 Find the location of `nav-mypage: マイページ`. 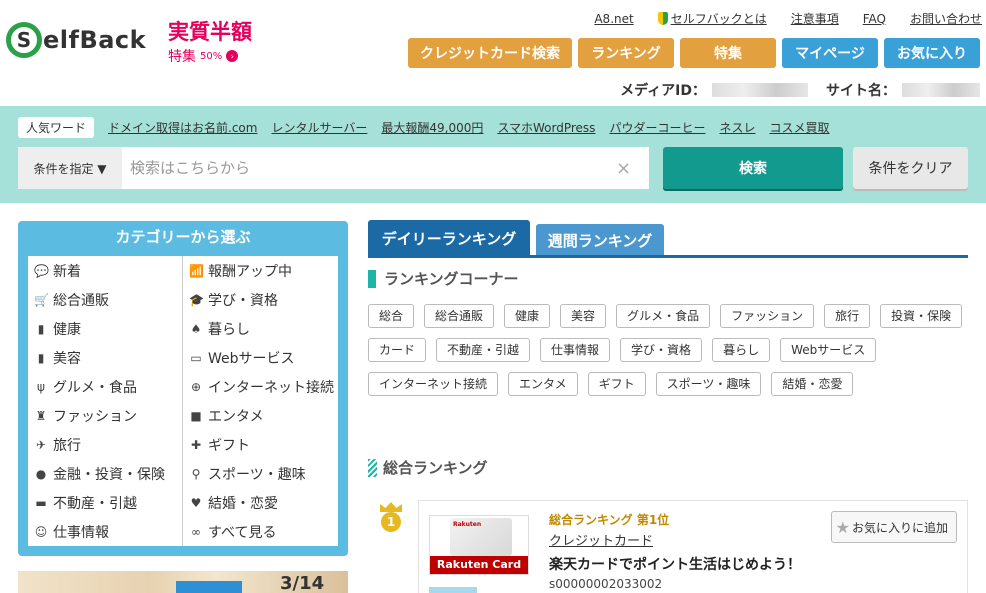

nav-mypage: マイページ is located at coordinates (830, 53).